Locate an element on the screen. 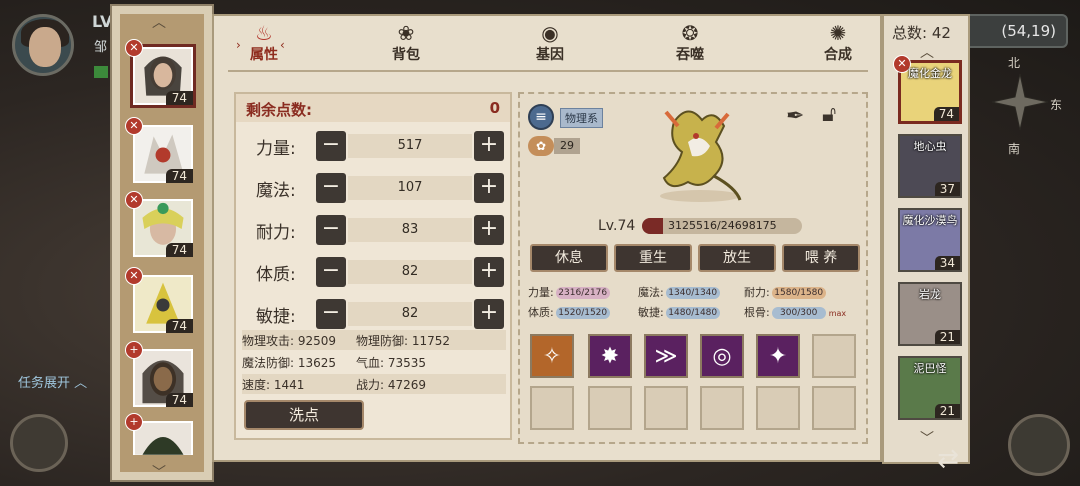 The height and width of the screenshot is (486, 1080). pet-level-badge: 34 is located at coordinates (947, 263).